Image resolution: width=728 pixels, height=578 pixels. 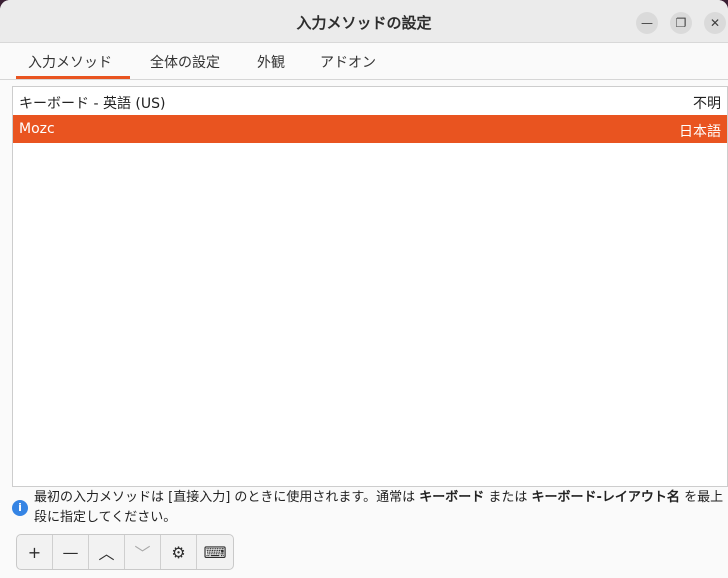 I want to click on info-icon: i, so click(x=20, y=508).